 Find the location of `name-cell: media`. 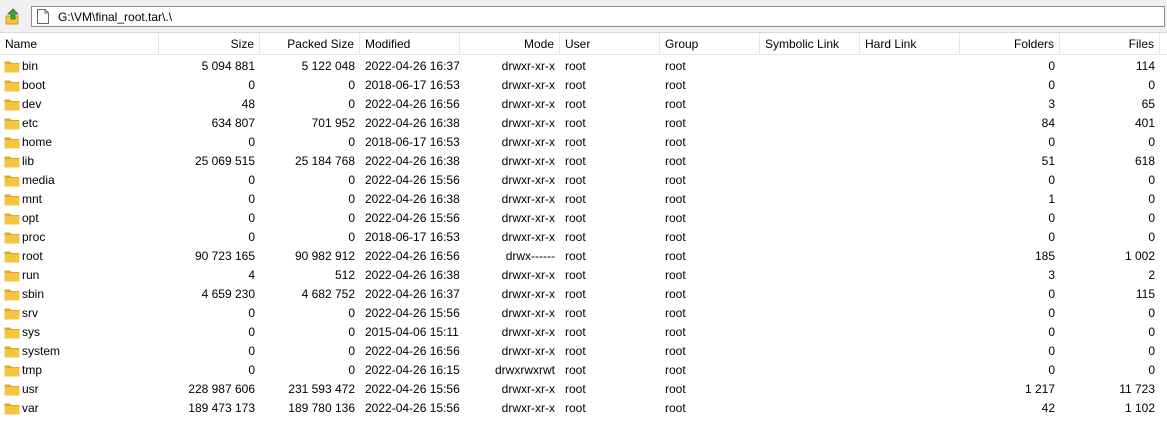

name-cell: media is located at coordinates (79, 180).